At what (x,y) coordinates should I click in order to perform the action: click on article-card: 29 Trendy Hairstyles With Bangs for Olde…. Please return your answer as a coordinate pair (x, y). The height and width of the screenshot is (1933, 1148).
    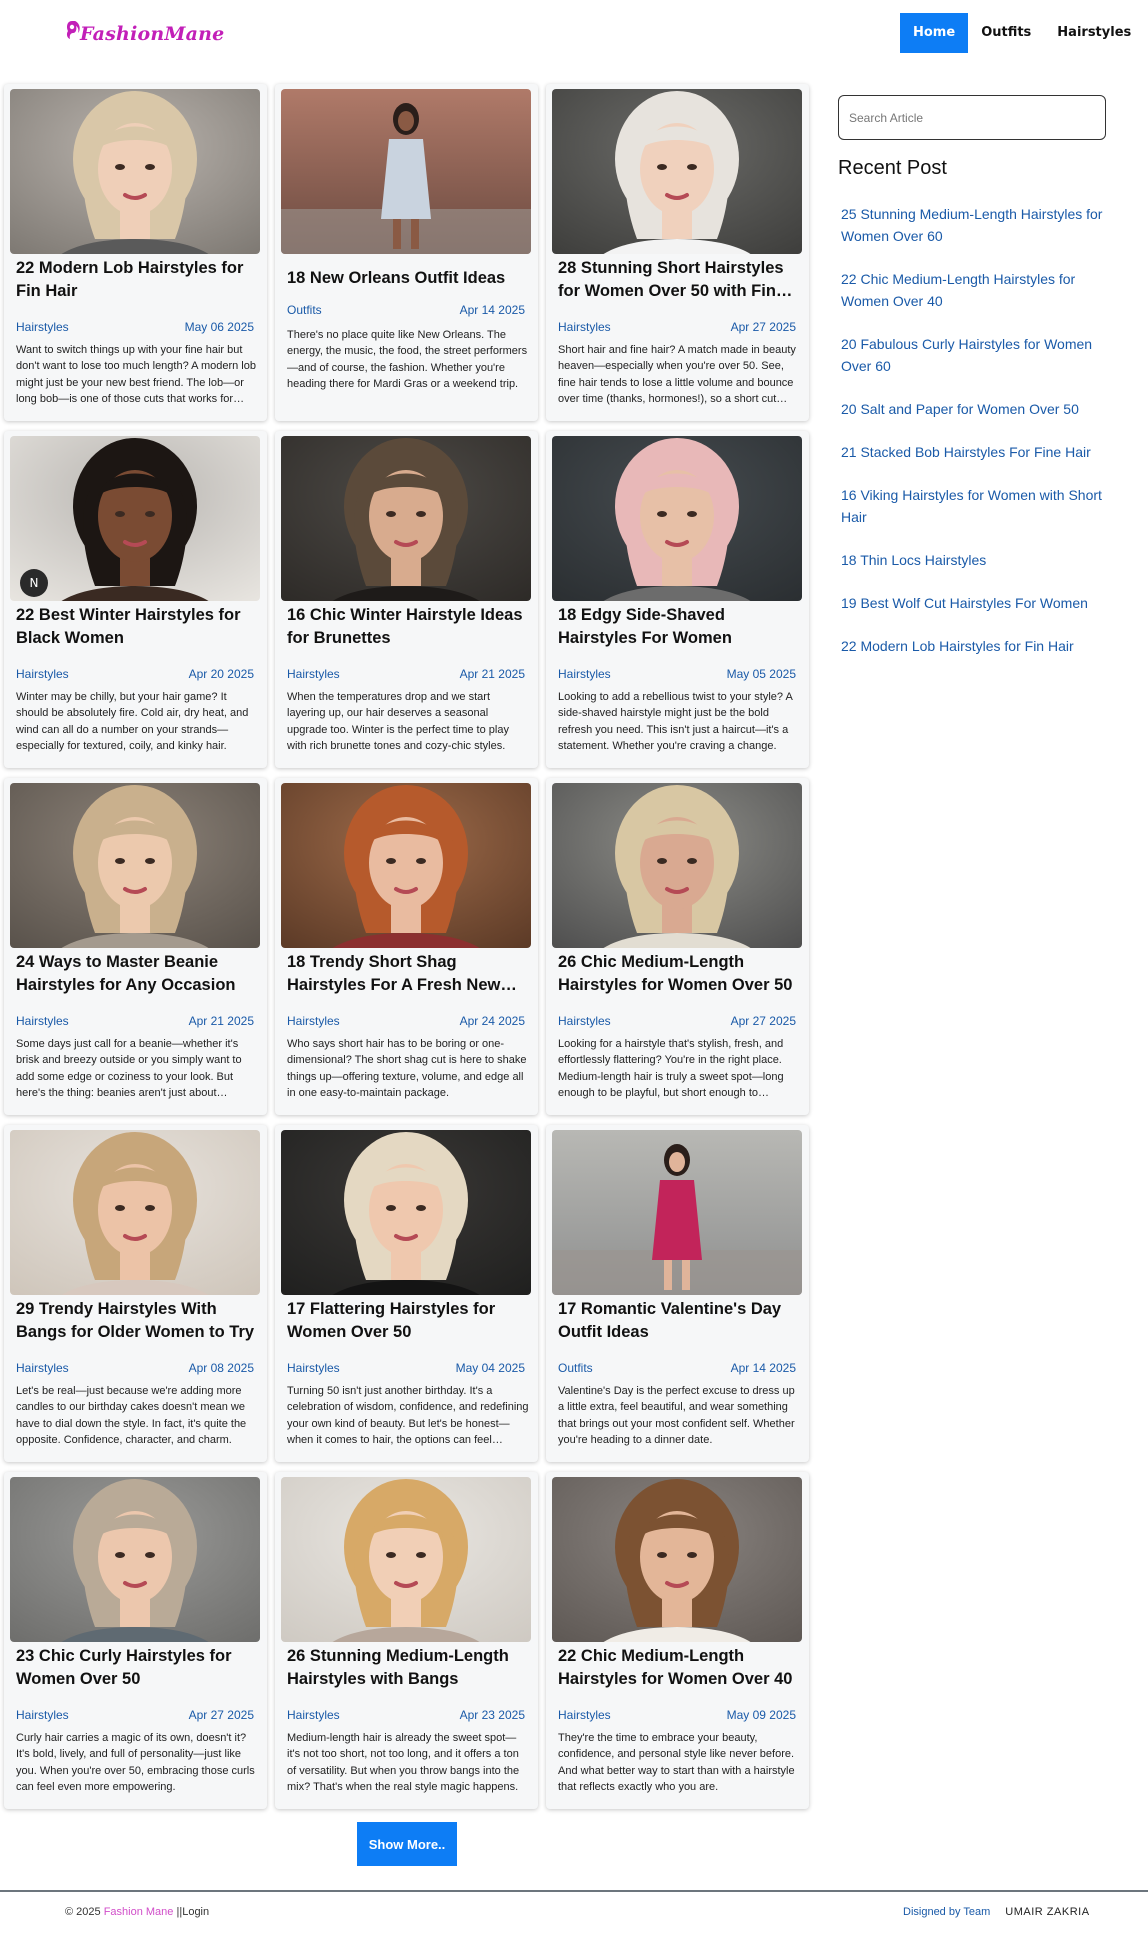
    Looking at the image, I should click on (135, 1293).